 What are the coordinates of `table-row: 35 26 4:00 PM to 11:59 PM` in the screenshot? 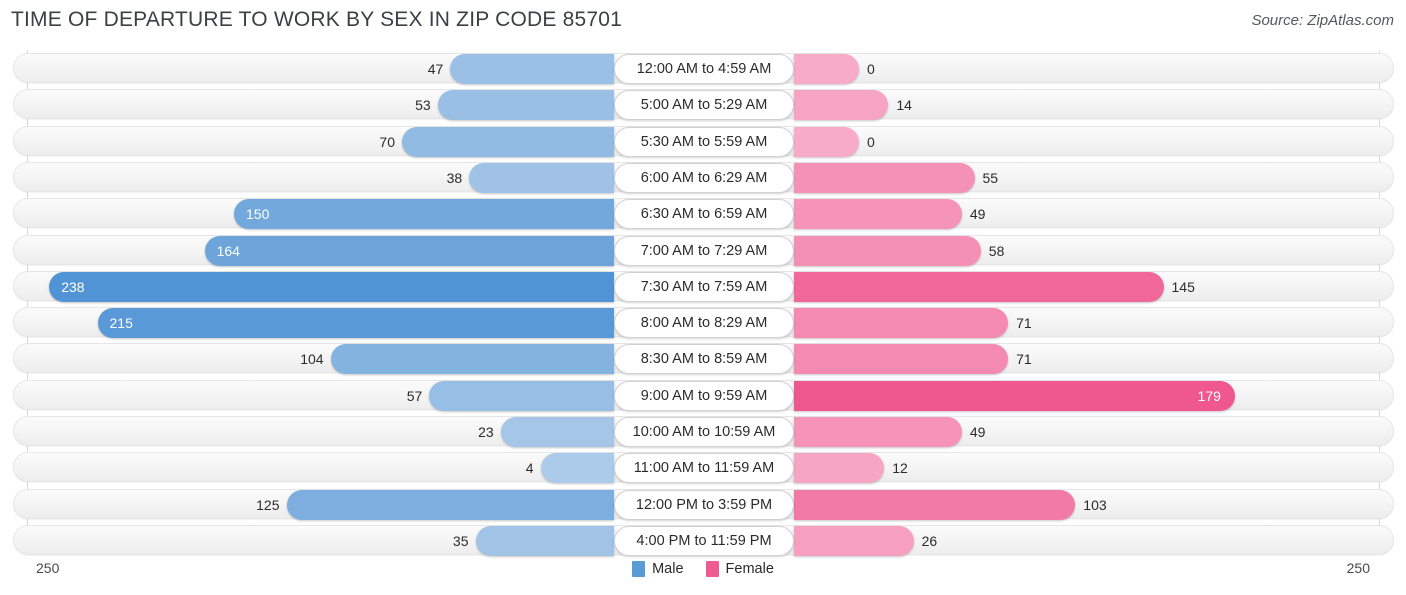 It's located at (703, 540).